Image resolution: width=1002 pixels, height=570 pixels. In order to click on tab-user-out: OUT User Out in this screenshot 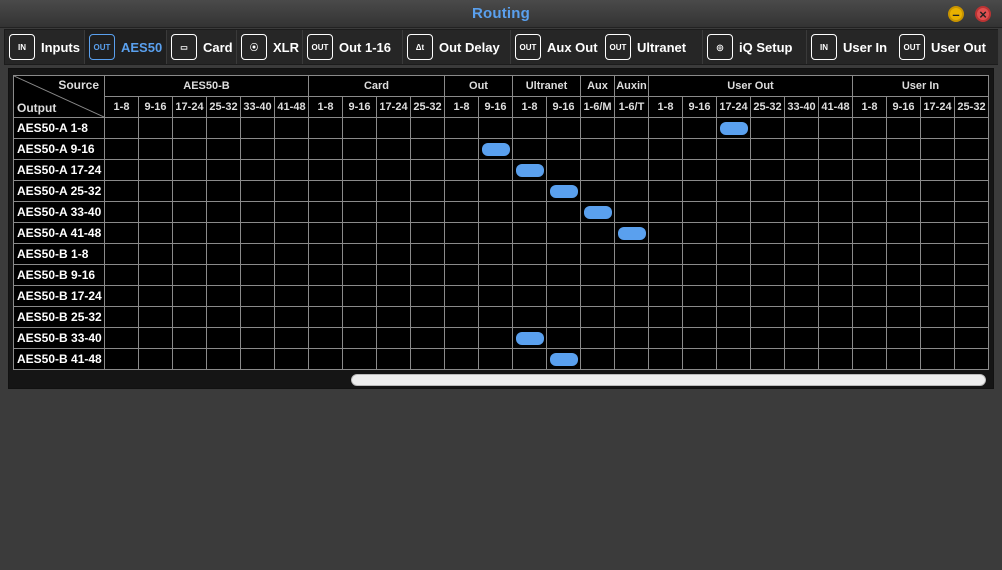, I will do `click(947, 47)`.